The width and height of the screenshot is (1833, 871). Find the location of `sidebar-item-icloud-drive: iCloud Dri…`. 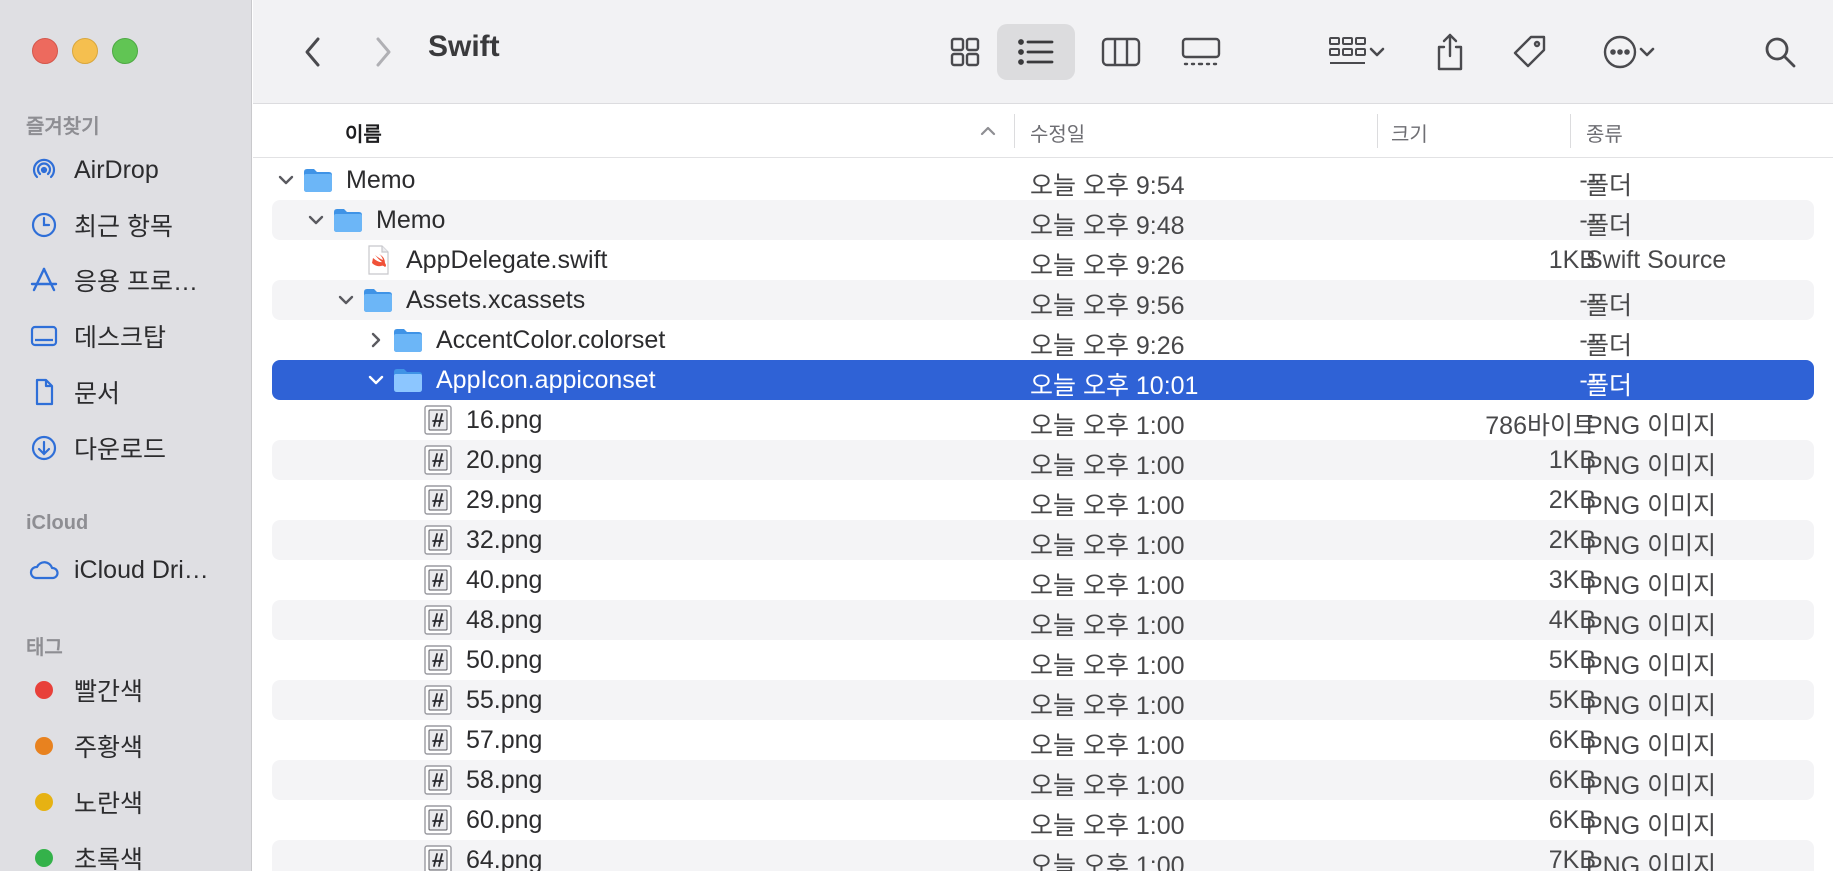

sidebar-item-icloud-drive: iCloud Dri… is located at coordinates (118, 570).